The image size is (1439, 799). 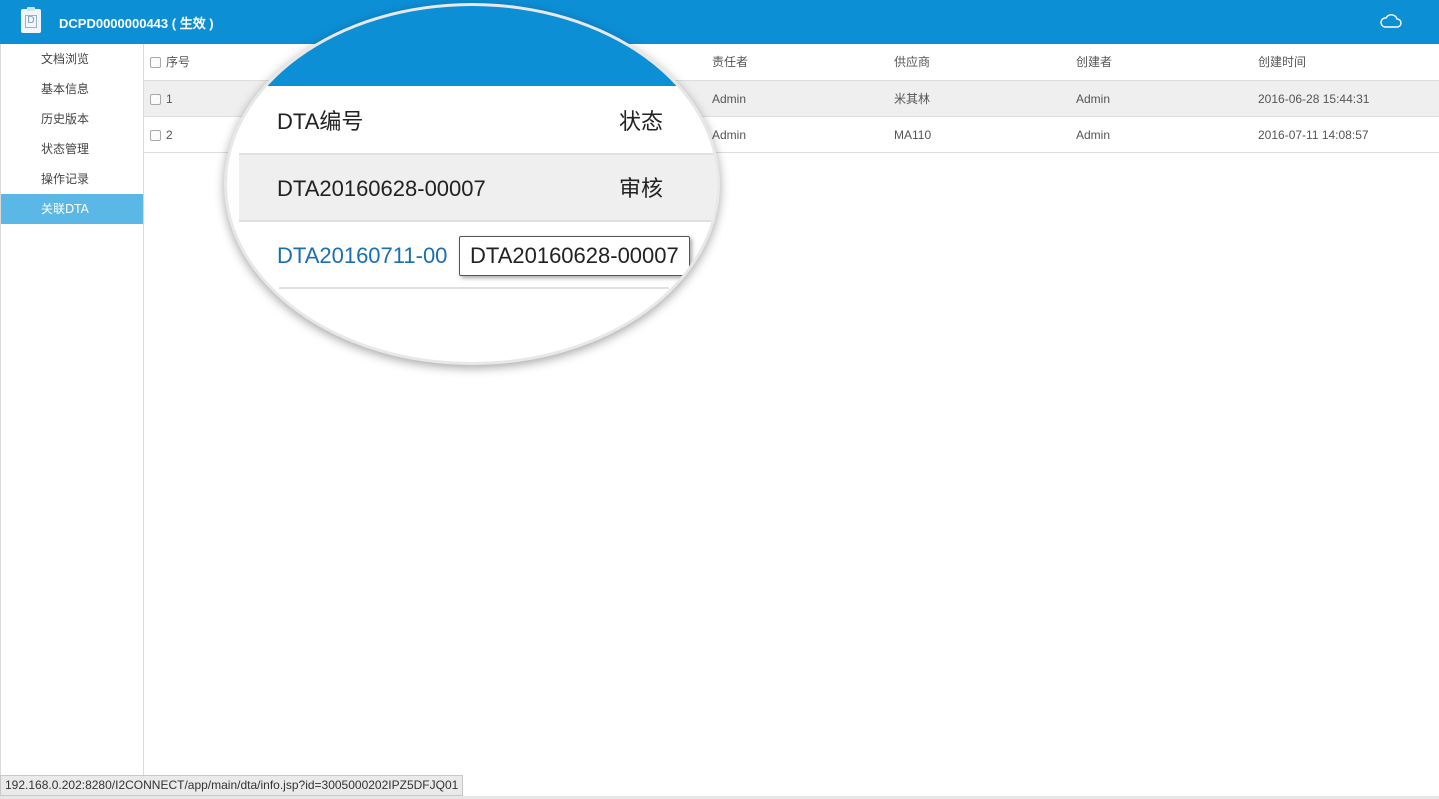 I want to click on magnifier-header-row: DTA编号 状态, so click(x=478, y=121).